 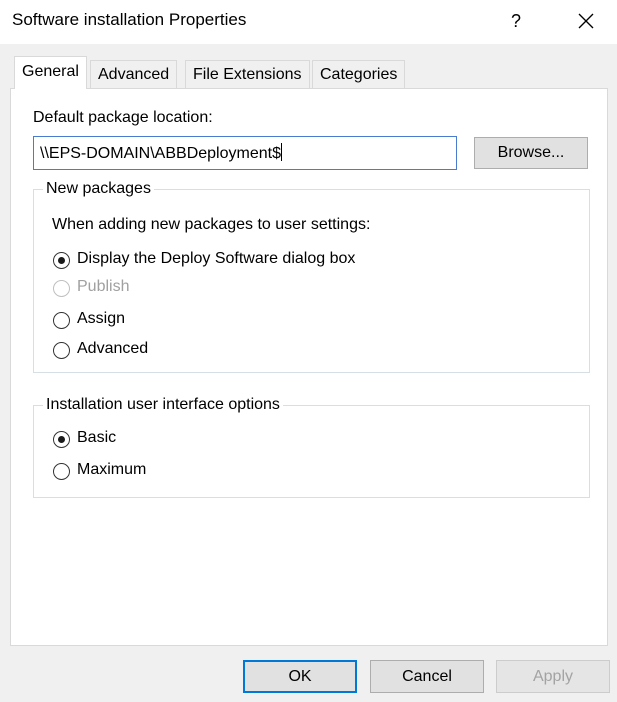 I want to click on default-location-input: \\EPS-DOMAIN\ABBDeployment$, so click(x=245, y=153).